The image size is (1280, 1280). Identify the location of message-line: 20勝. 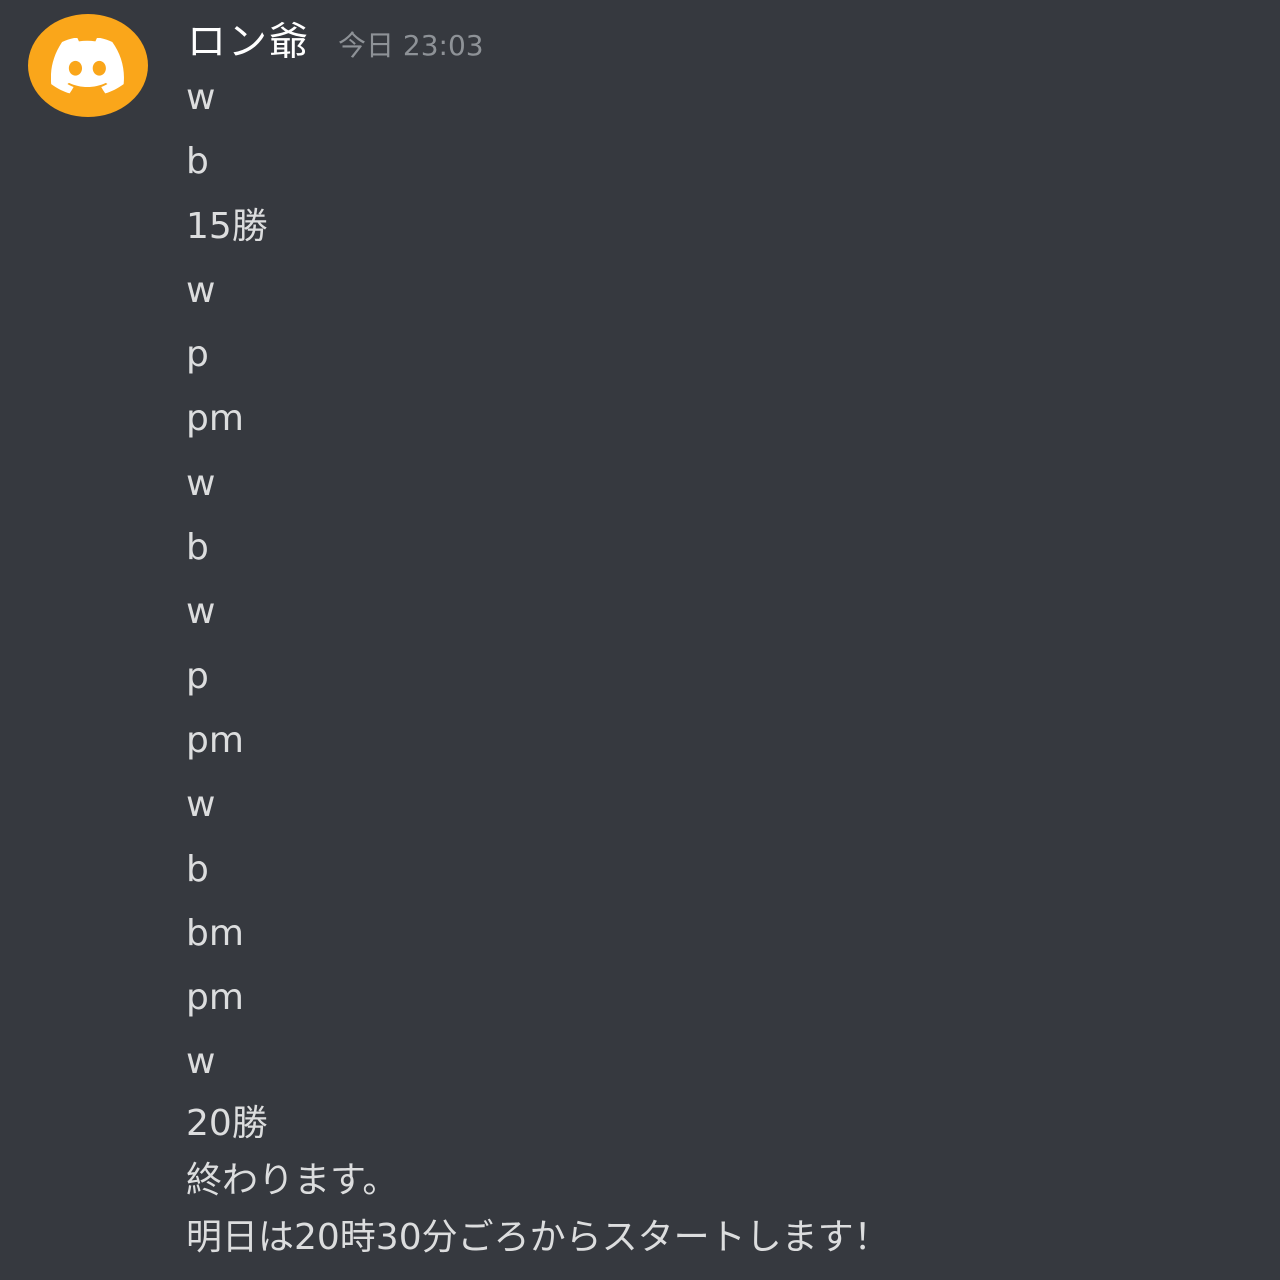
(227, 1123).